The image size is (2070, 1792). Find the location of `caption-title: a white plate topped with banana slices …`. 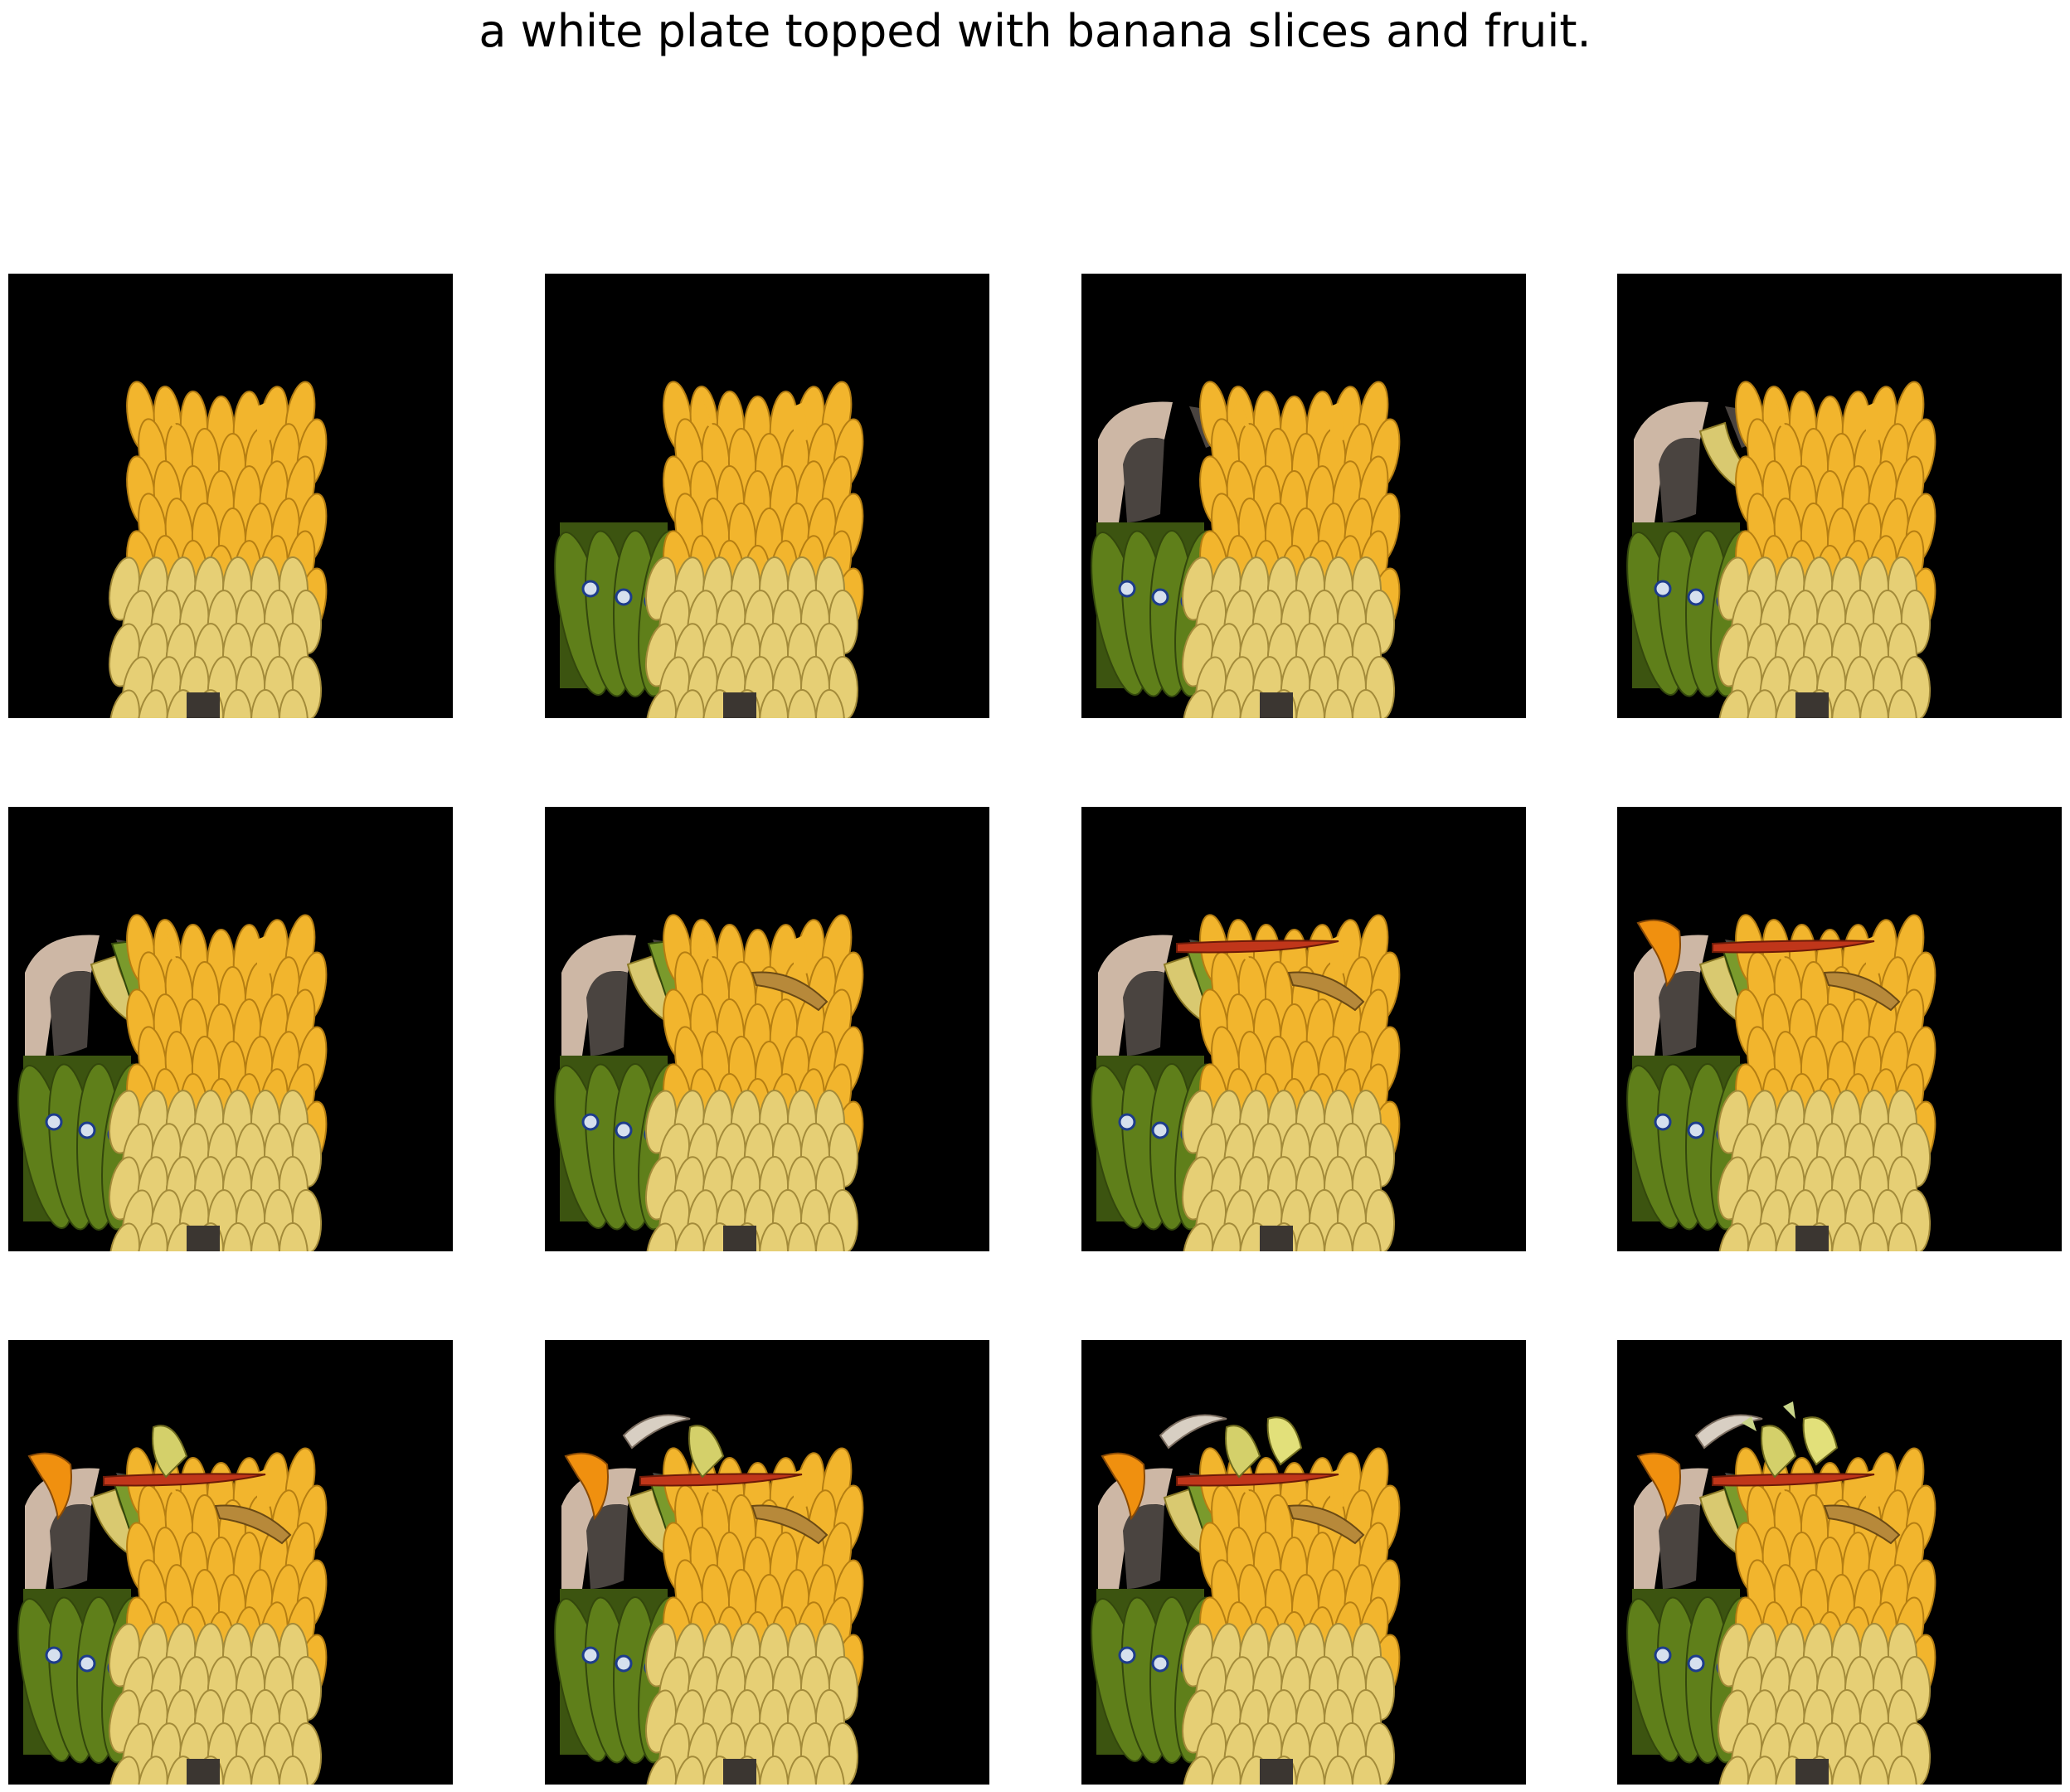

caption-title: a white plate topped with banana slices … is located at coordinates (1035, 31).